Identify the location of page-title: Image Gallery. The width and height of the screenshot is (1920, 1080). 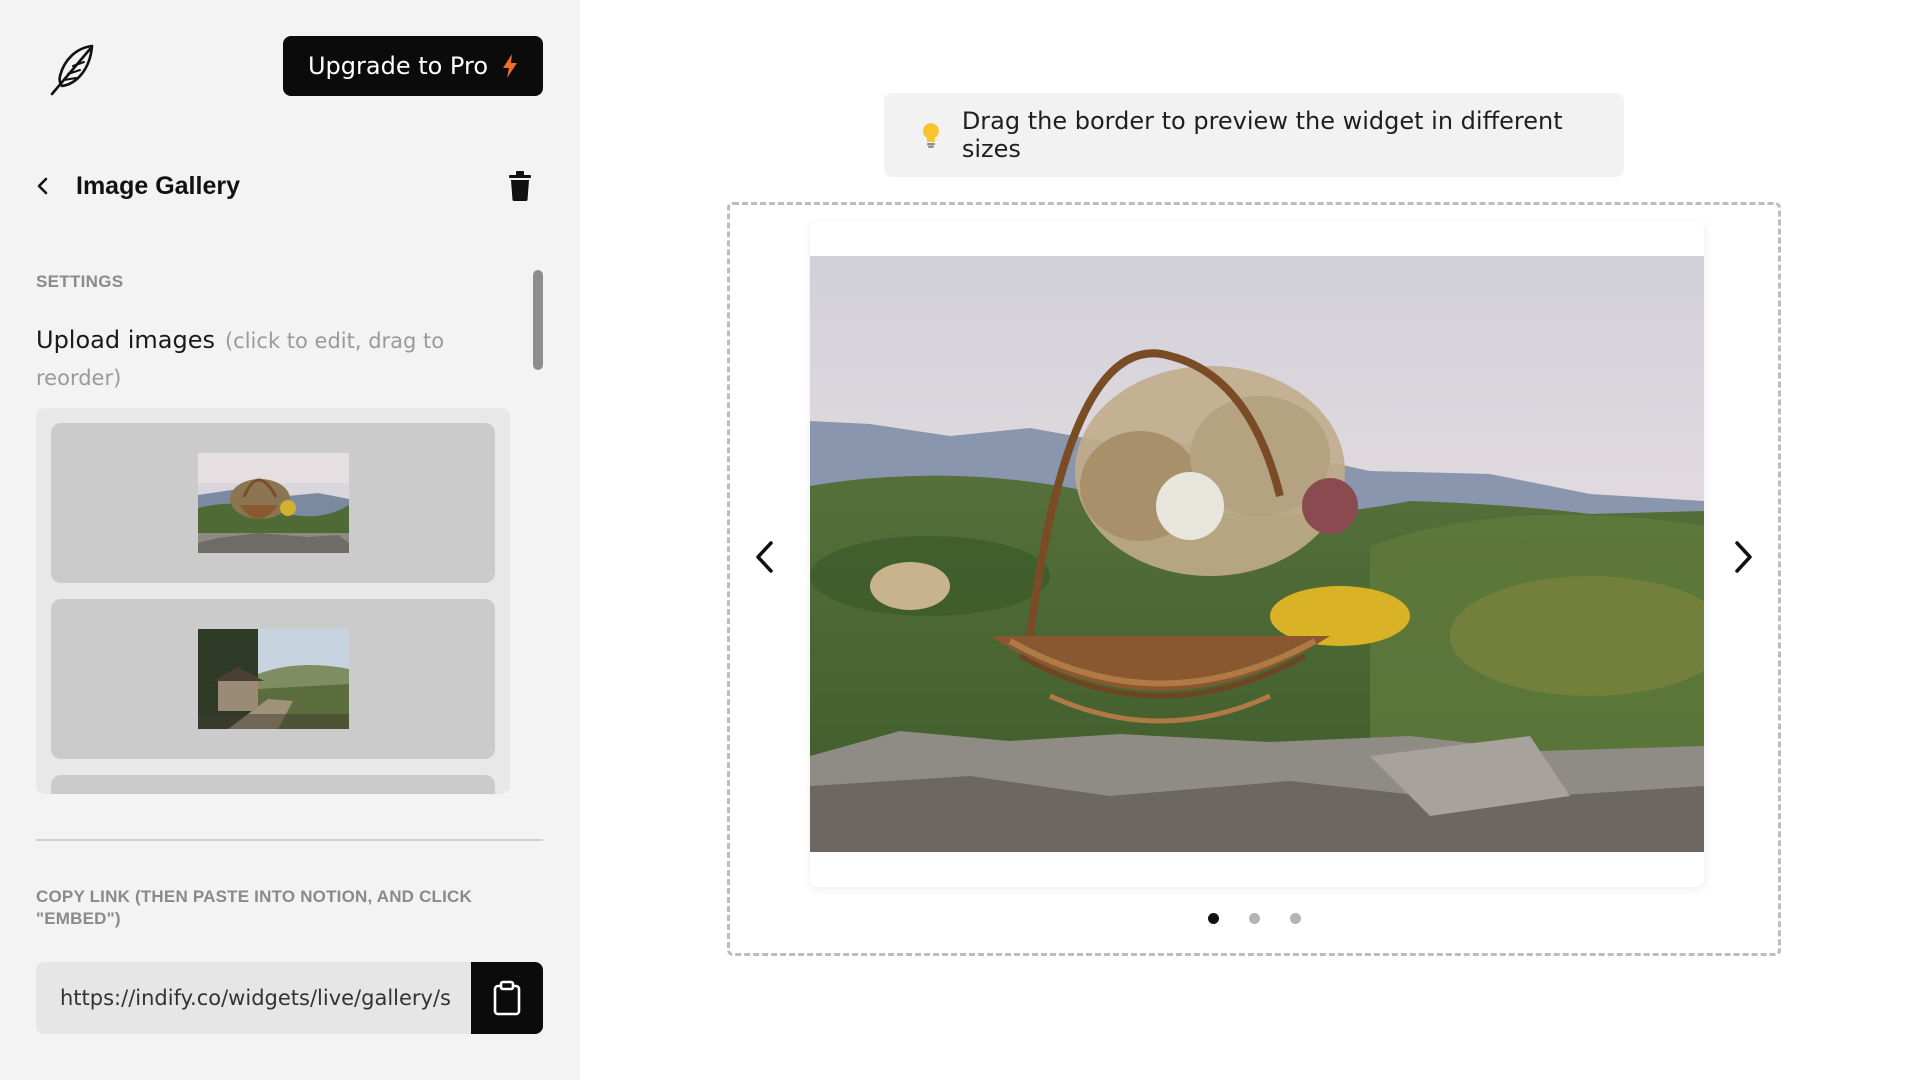
(158, 185).